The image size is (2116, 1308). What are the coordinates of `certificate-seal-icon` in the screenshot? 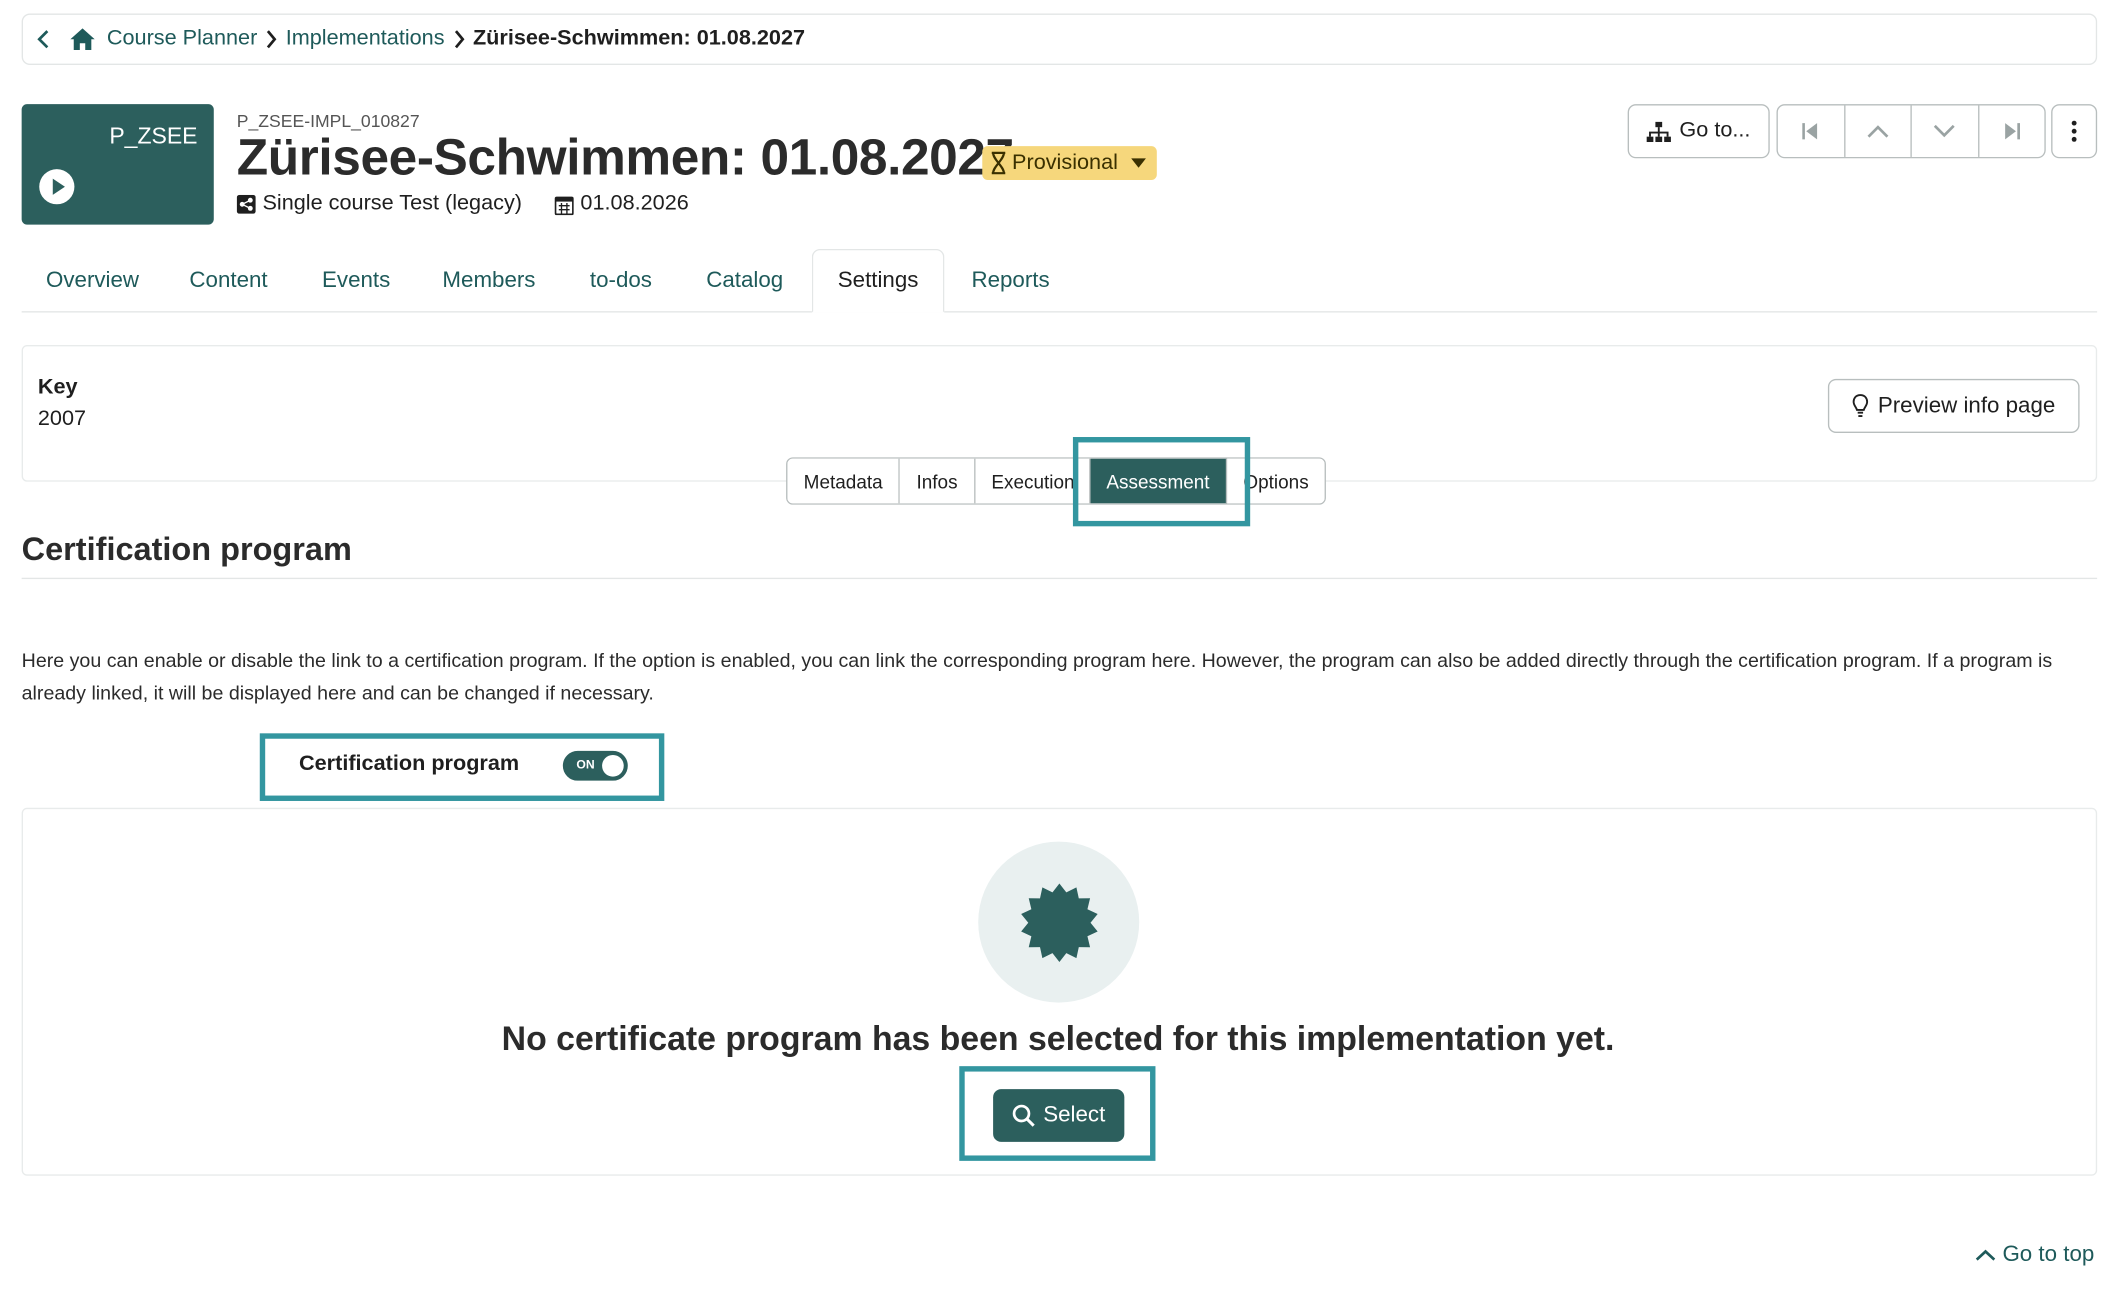 It's located at (1058, 922).